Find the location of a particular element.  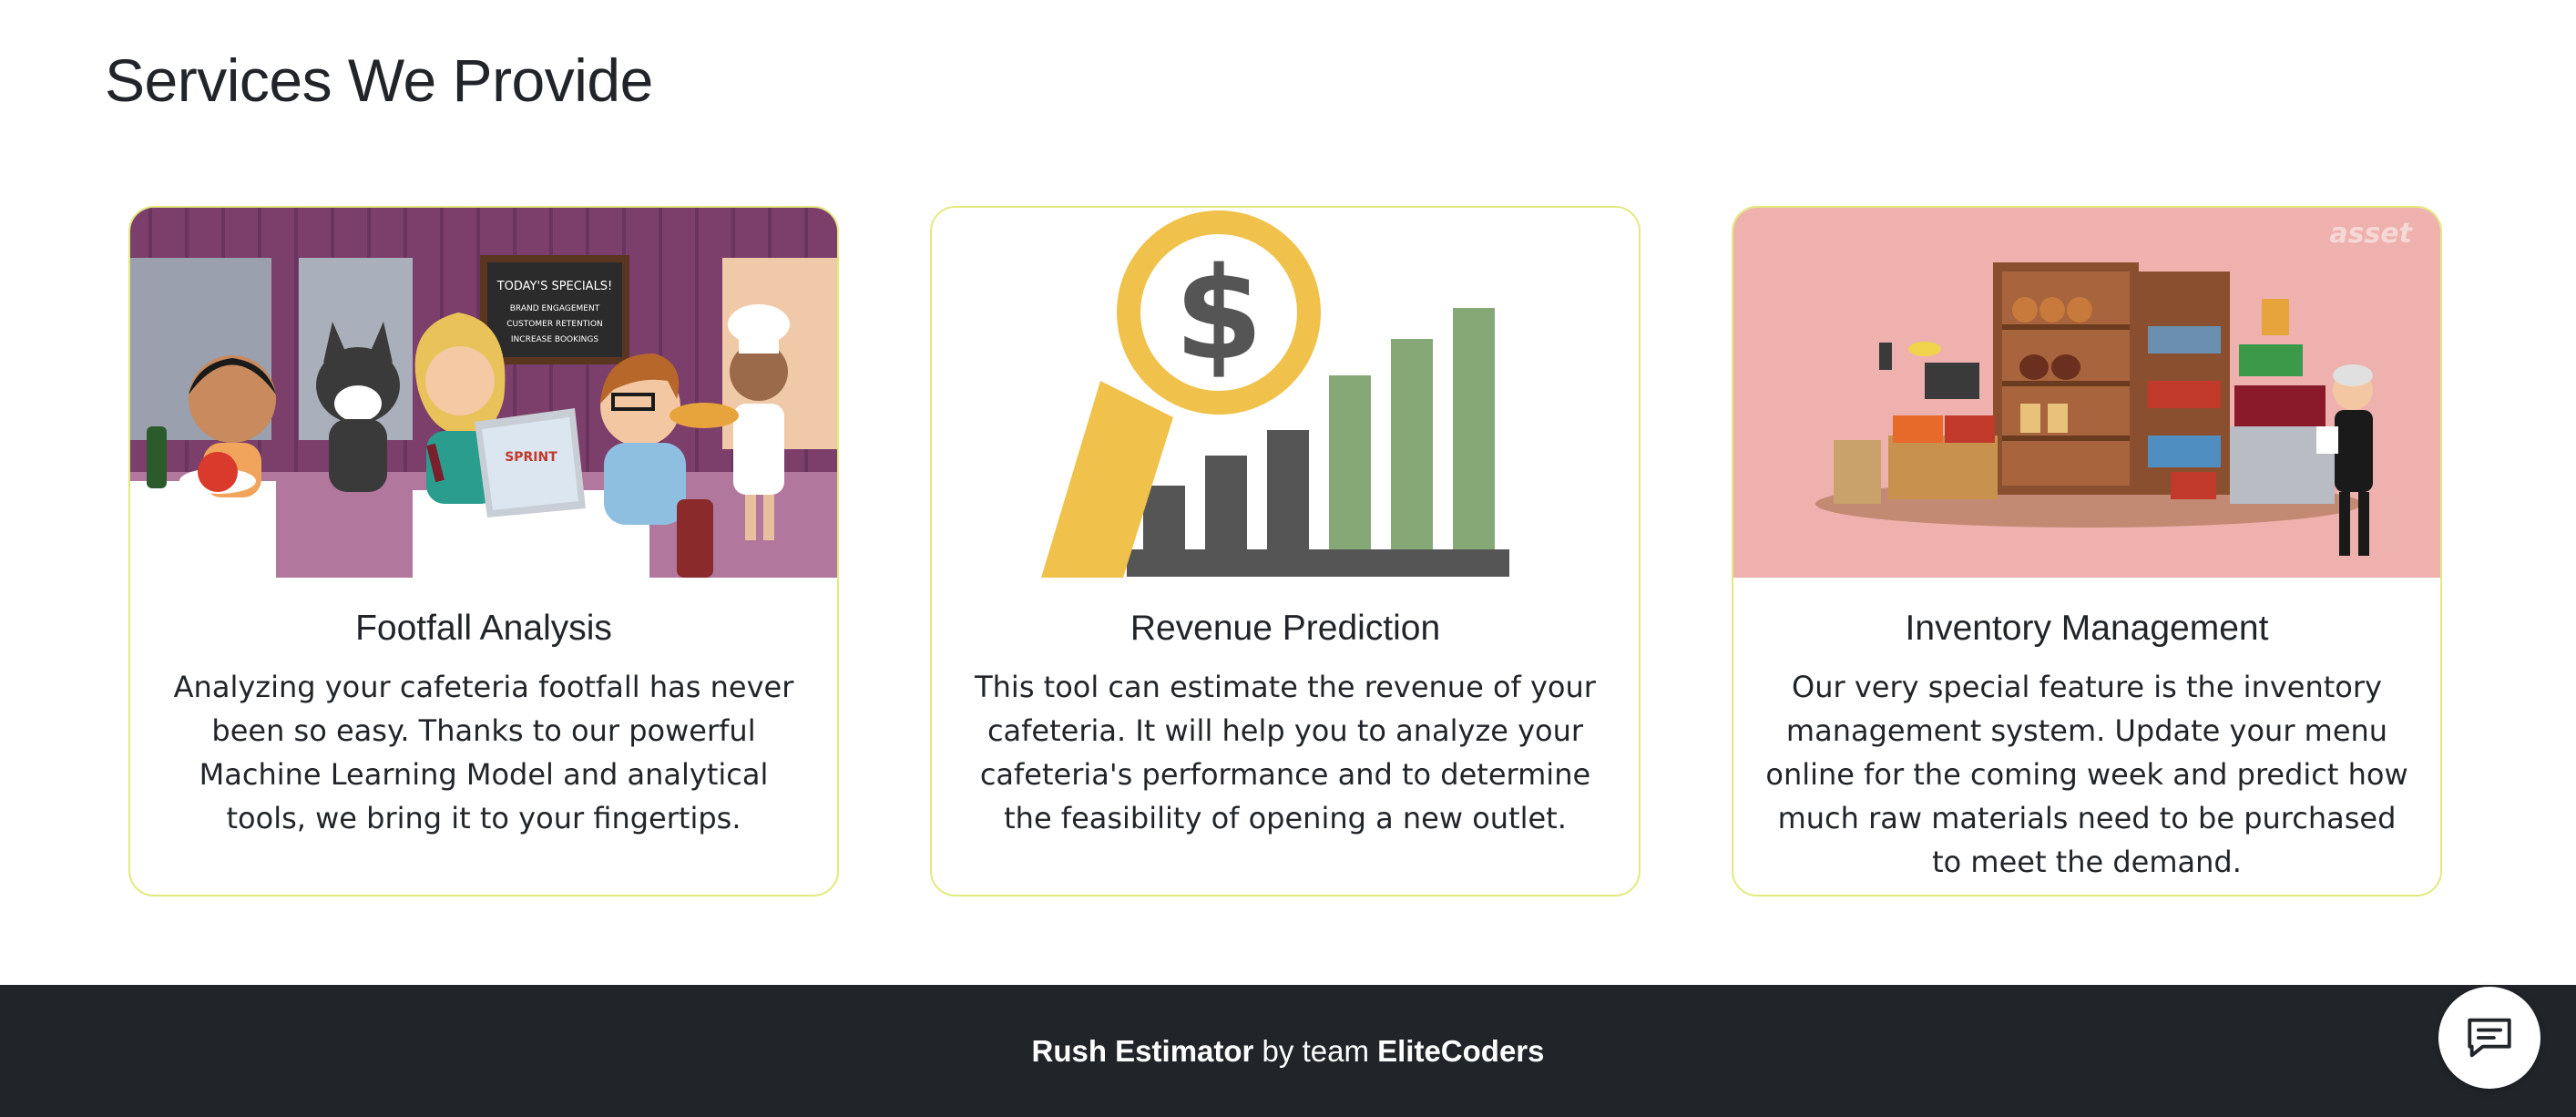

currency-symbol: $ is located at coordinates (1218, 315).